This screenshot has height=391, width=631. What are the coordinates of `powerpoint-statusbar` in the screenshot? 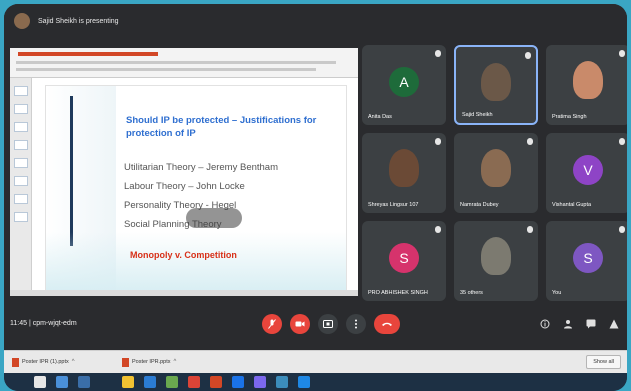 It's located at (184, 293).